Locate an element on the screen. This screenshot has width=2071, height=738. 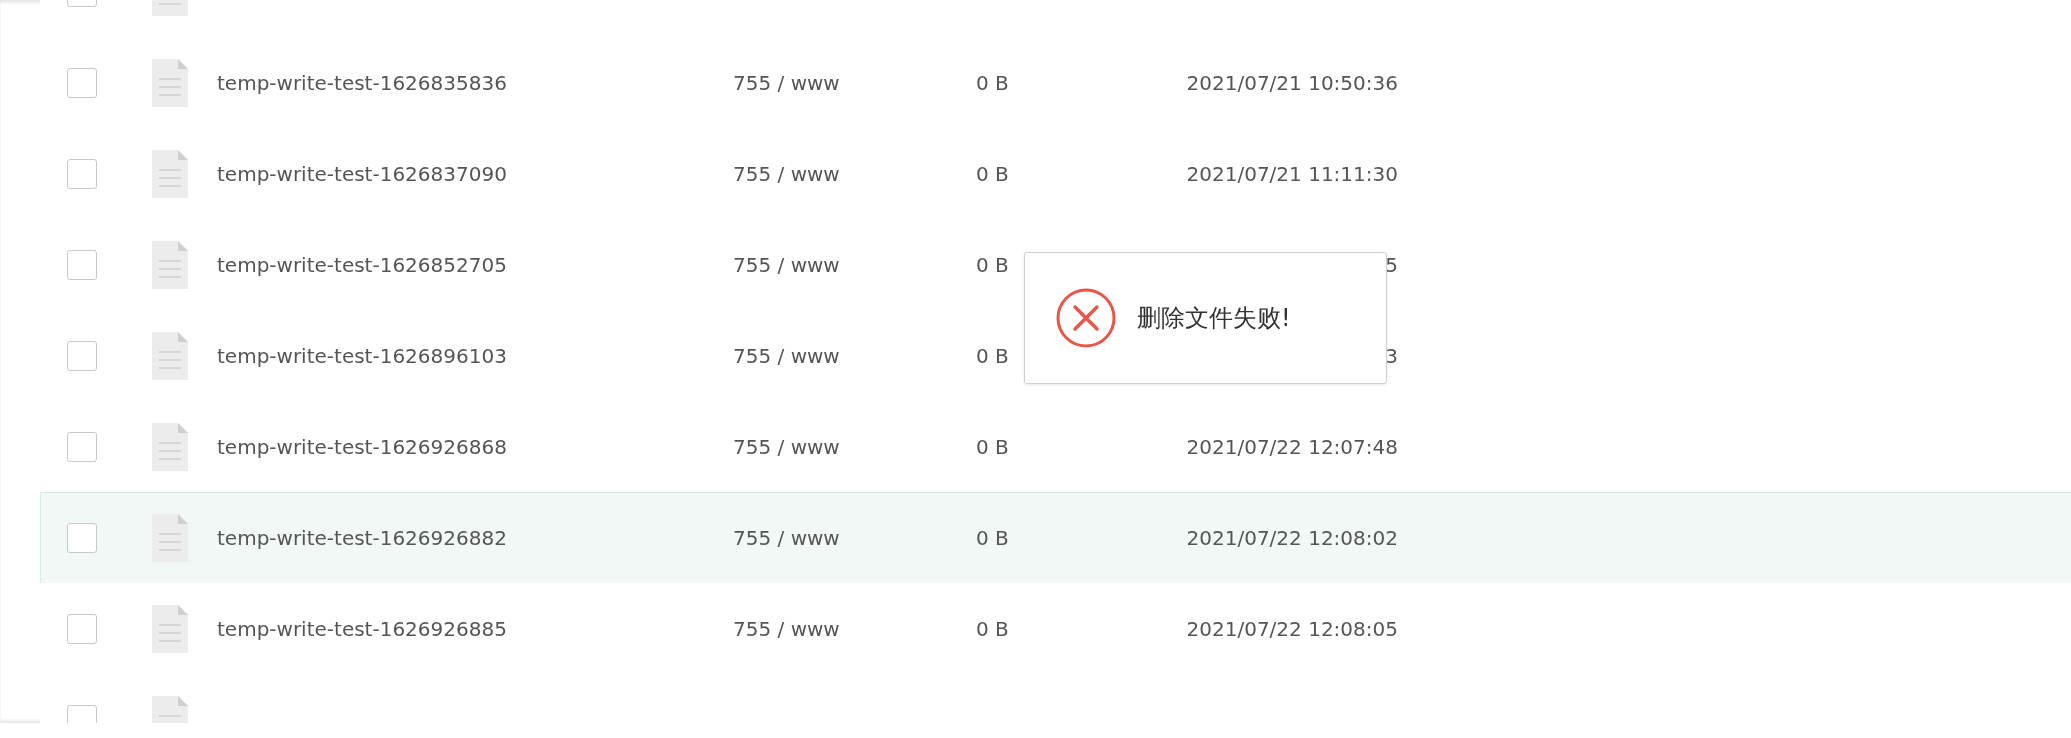
toast-message: 删除文件失败! is located at coordinates (1214, 318).